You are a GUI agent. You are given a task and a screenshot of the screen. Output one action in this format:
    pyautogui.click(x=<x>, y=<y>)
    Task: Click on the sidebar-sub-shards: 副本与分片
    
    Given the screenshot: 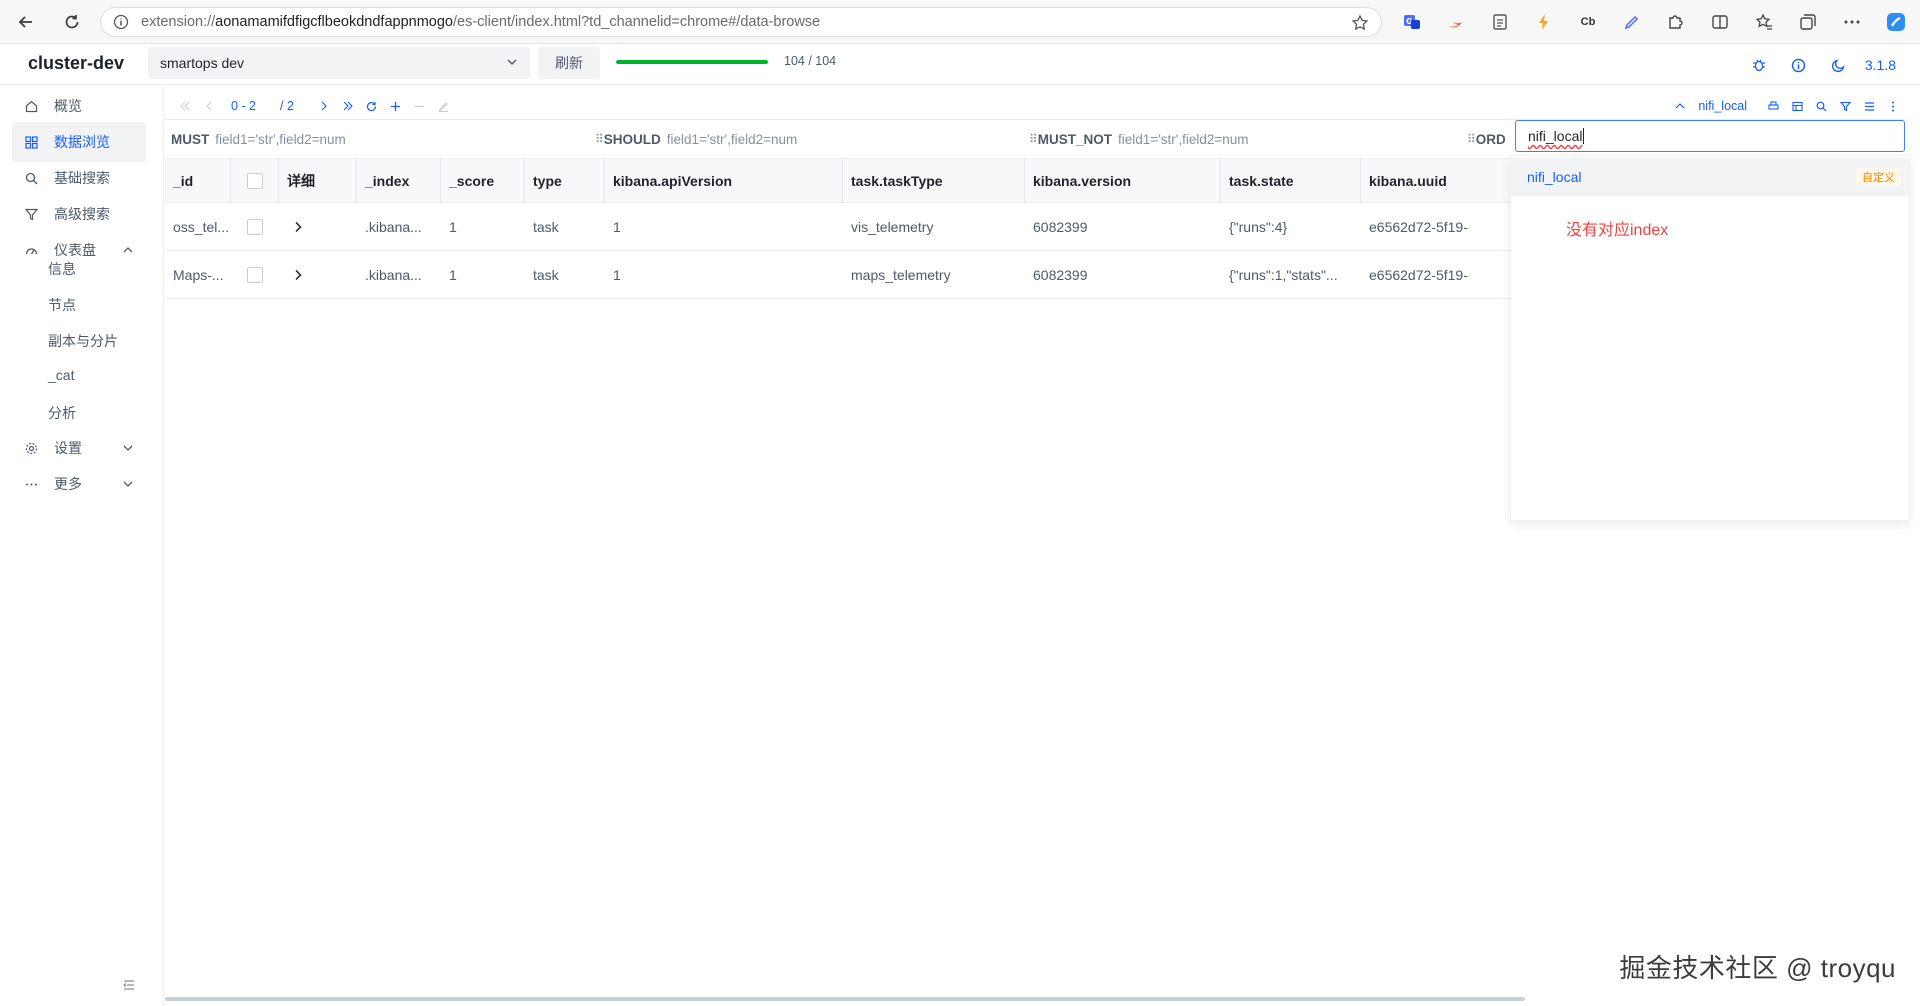 What is the action you would take?
    pyautogui.click(x=83, y=341)
    